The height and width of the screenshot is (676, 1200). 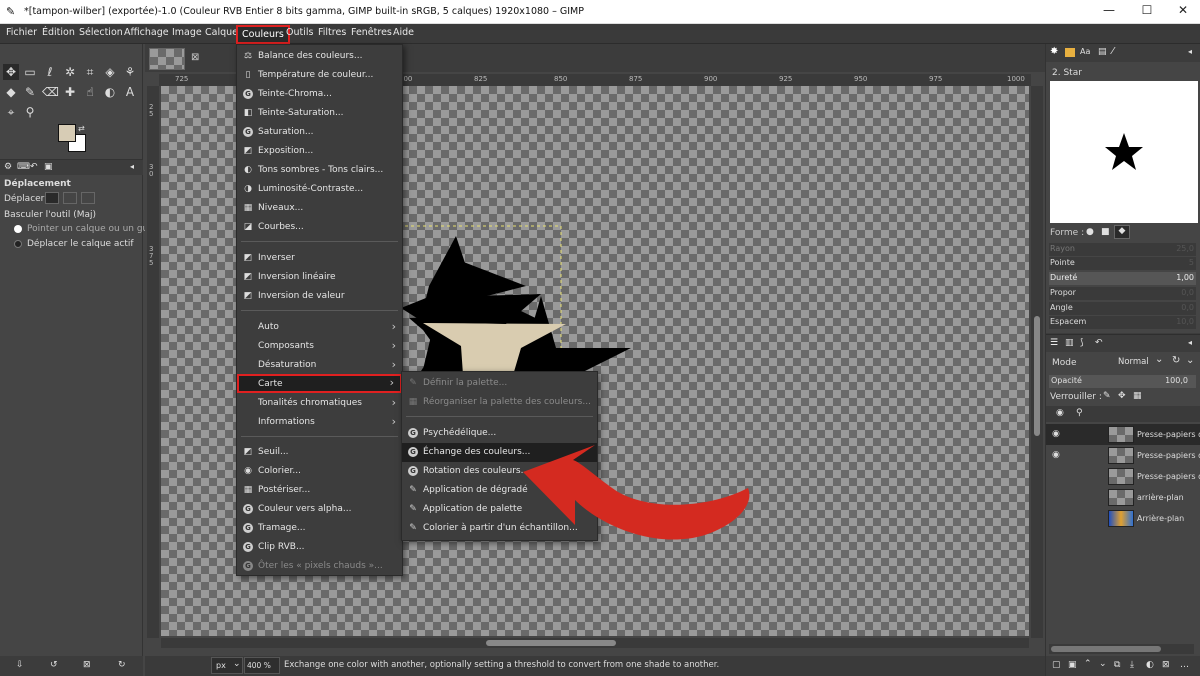 What do you see at coordinates (1122, 278) in the screenshot?
I see `param-row: Dureté 1,00` at bounding box center [1122, 278].